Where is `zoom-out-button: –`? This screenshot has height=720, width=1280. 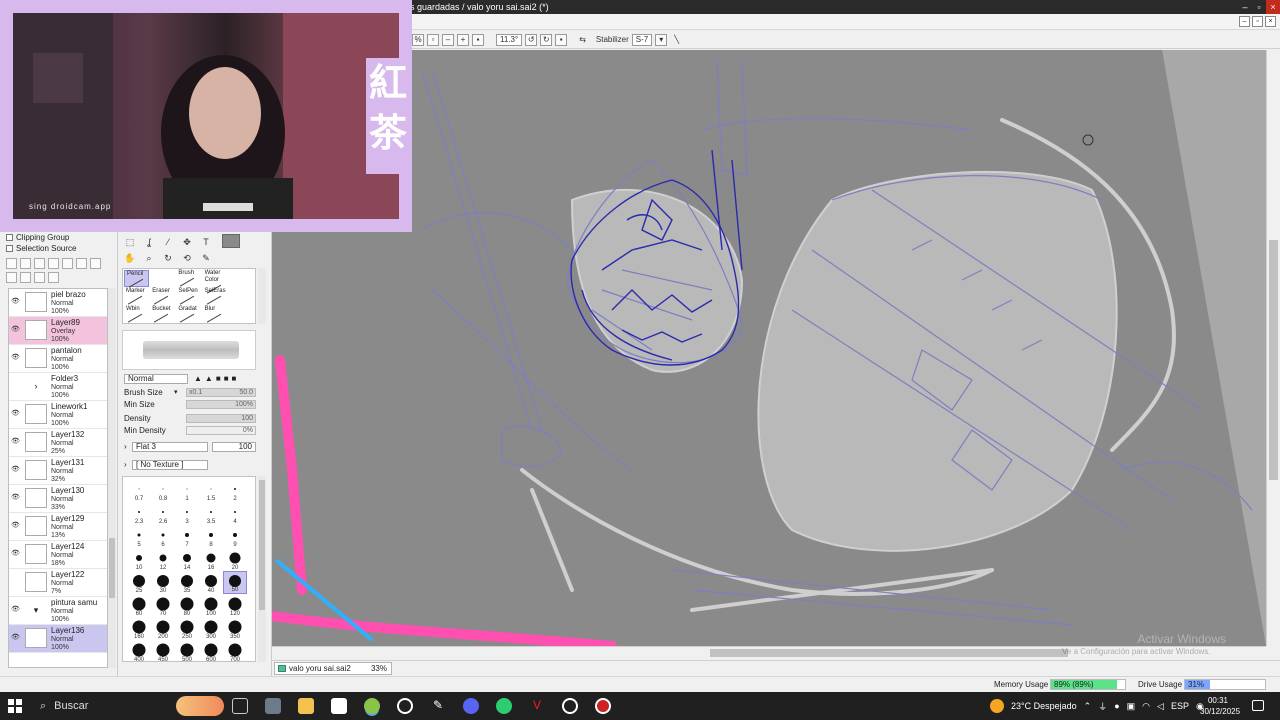 zoom-out-button: – is located at coordinates (448, 39).